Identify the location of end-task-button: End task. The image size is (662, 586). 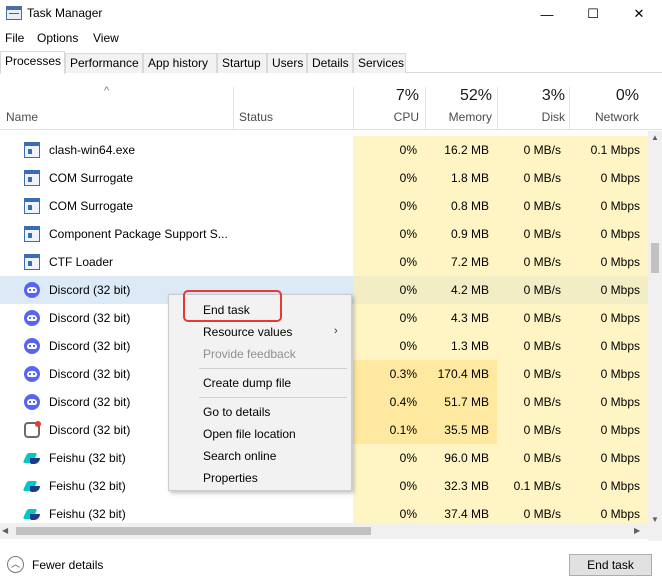
(610, 565).